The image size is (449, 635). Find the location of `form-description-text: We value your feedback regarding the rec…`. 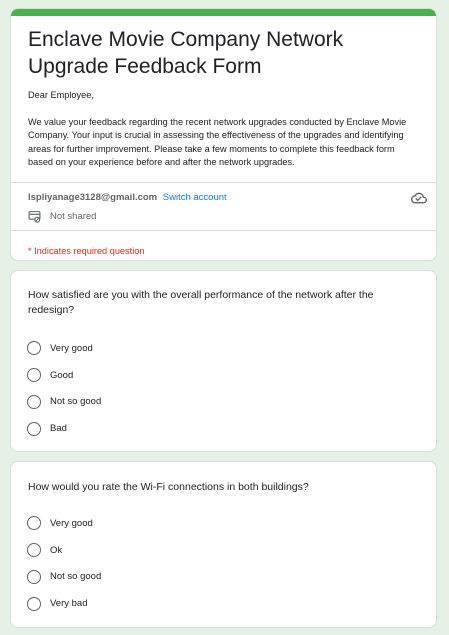

form-description-text: We value your feedback regarding the rec… is located at coordinates (217, 142).